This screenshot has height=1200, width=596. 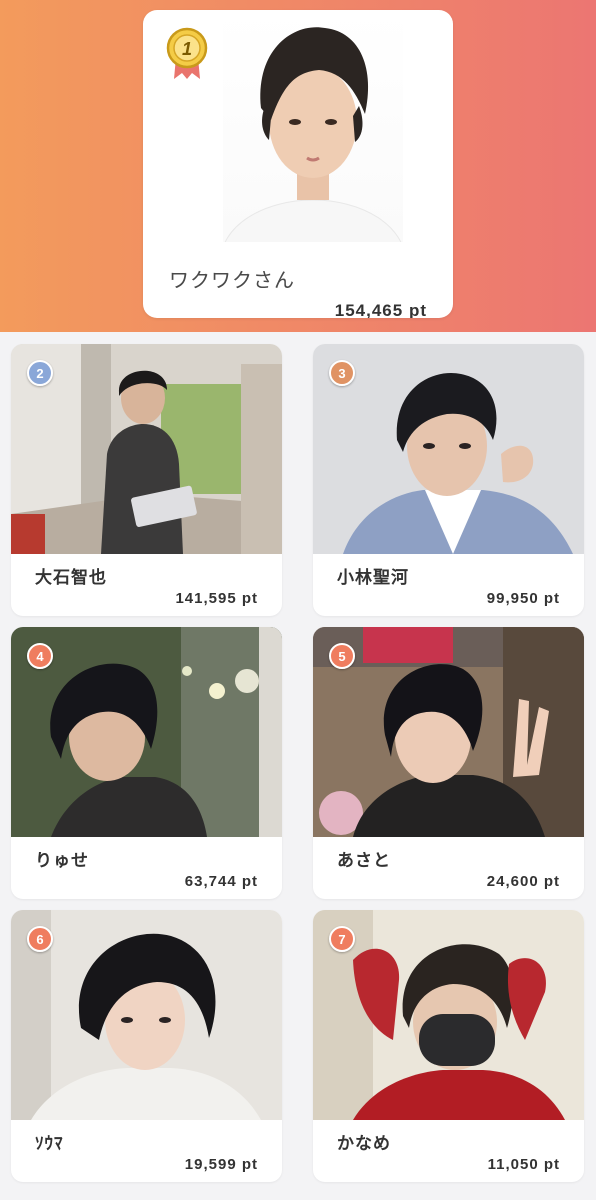 What do you see at coordinates (40, 373) in the screenshot?
I see `rank-badge-icon: 2` at bounding box center [40, 373].